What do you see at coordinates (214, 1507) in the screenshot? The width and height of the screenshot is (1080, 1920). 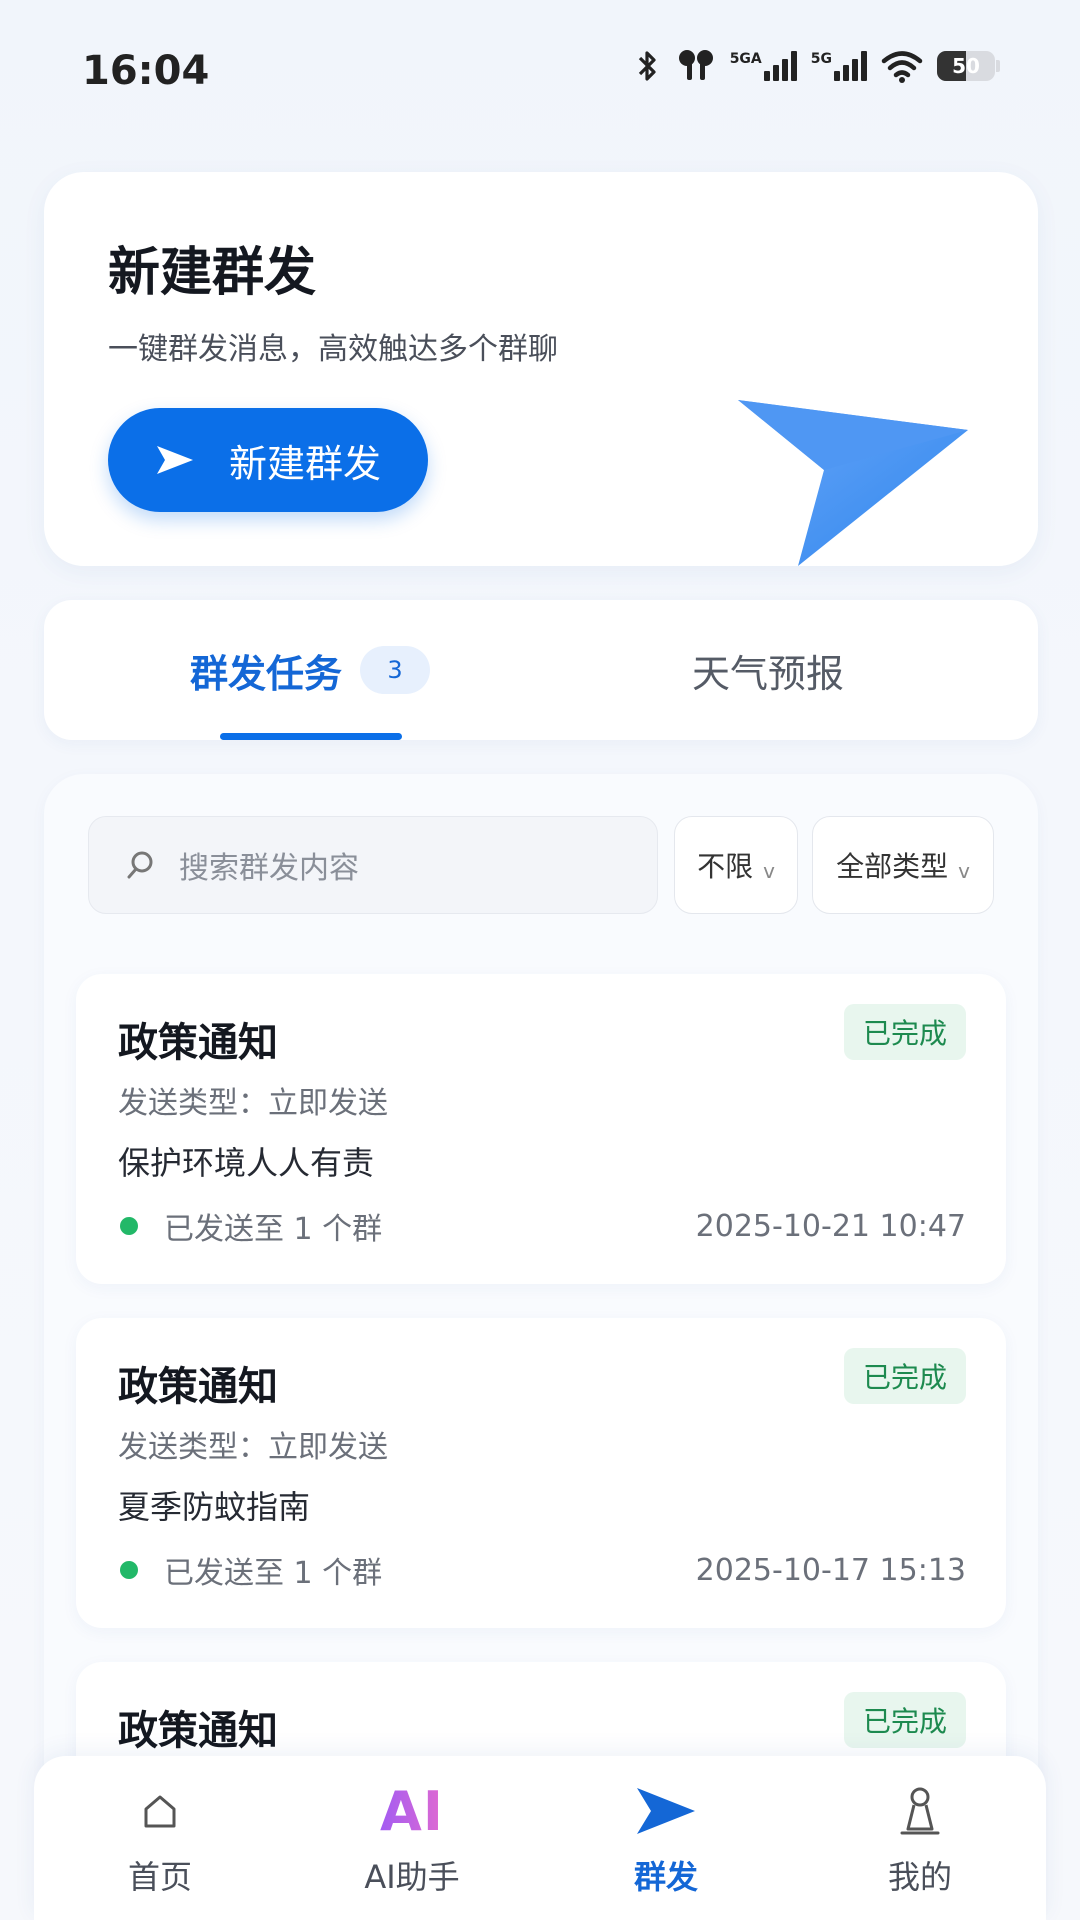 I see `task-content: 夏季防蚊指南` at bounding box center [214, 1507].